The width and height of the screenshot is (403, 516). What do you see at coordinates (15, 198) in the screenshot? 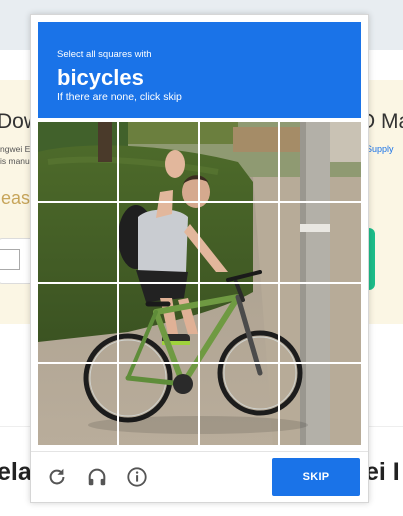
I see `background-left-prompt: leas` at bounding box center [15, 198].